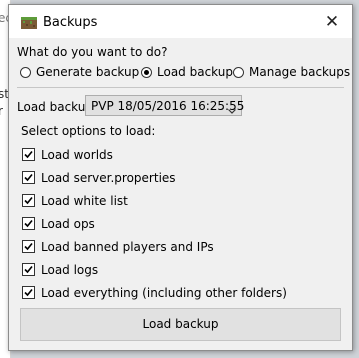 The image size is (359, 358). I want to click on option-load-white-list: Load white list, so click(75, 201).